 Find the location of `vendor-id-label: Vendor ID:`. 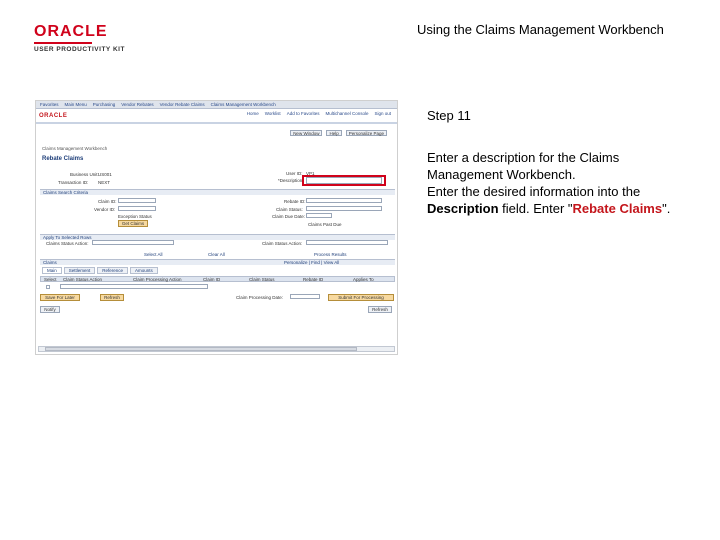

vendor-id-label: Vendor ID: is located at coordinates (105, 209).